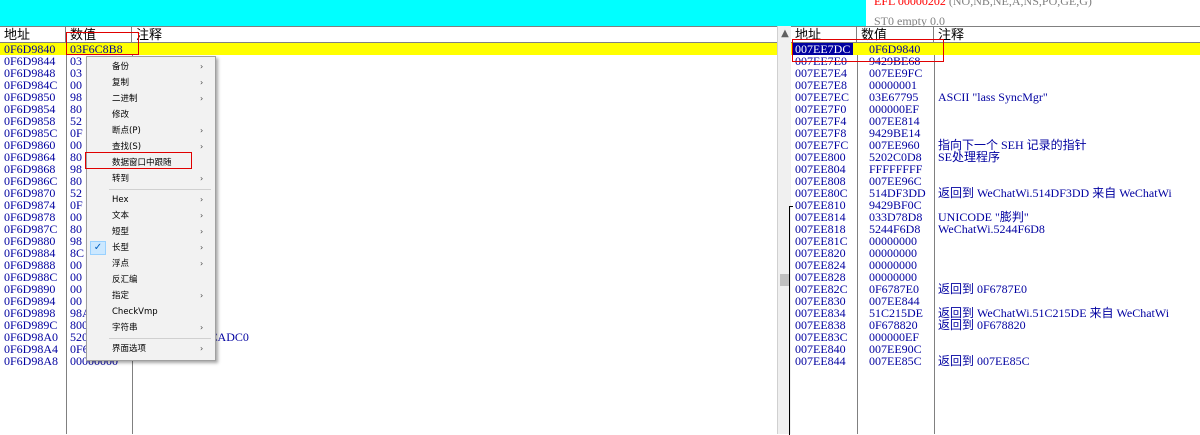 The height and width of the screenshot is (435, 1200). I want to click on efl-register-line: EFL 00000202 (NO,NB,NE,A,NS,PO,GE,G), so click(983, 4).